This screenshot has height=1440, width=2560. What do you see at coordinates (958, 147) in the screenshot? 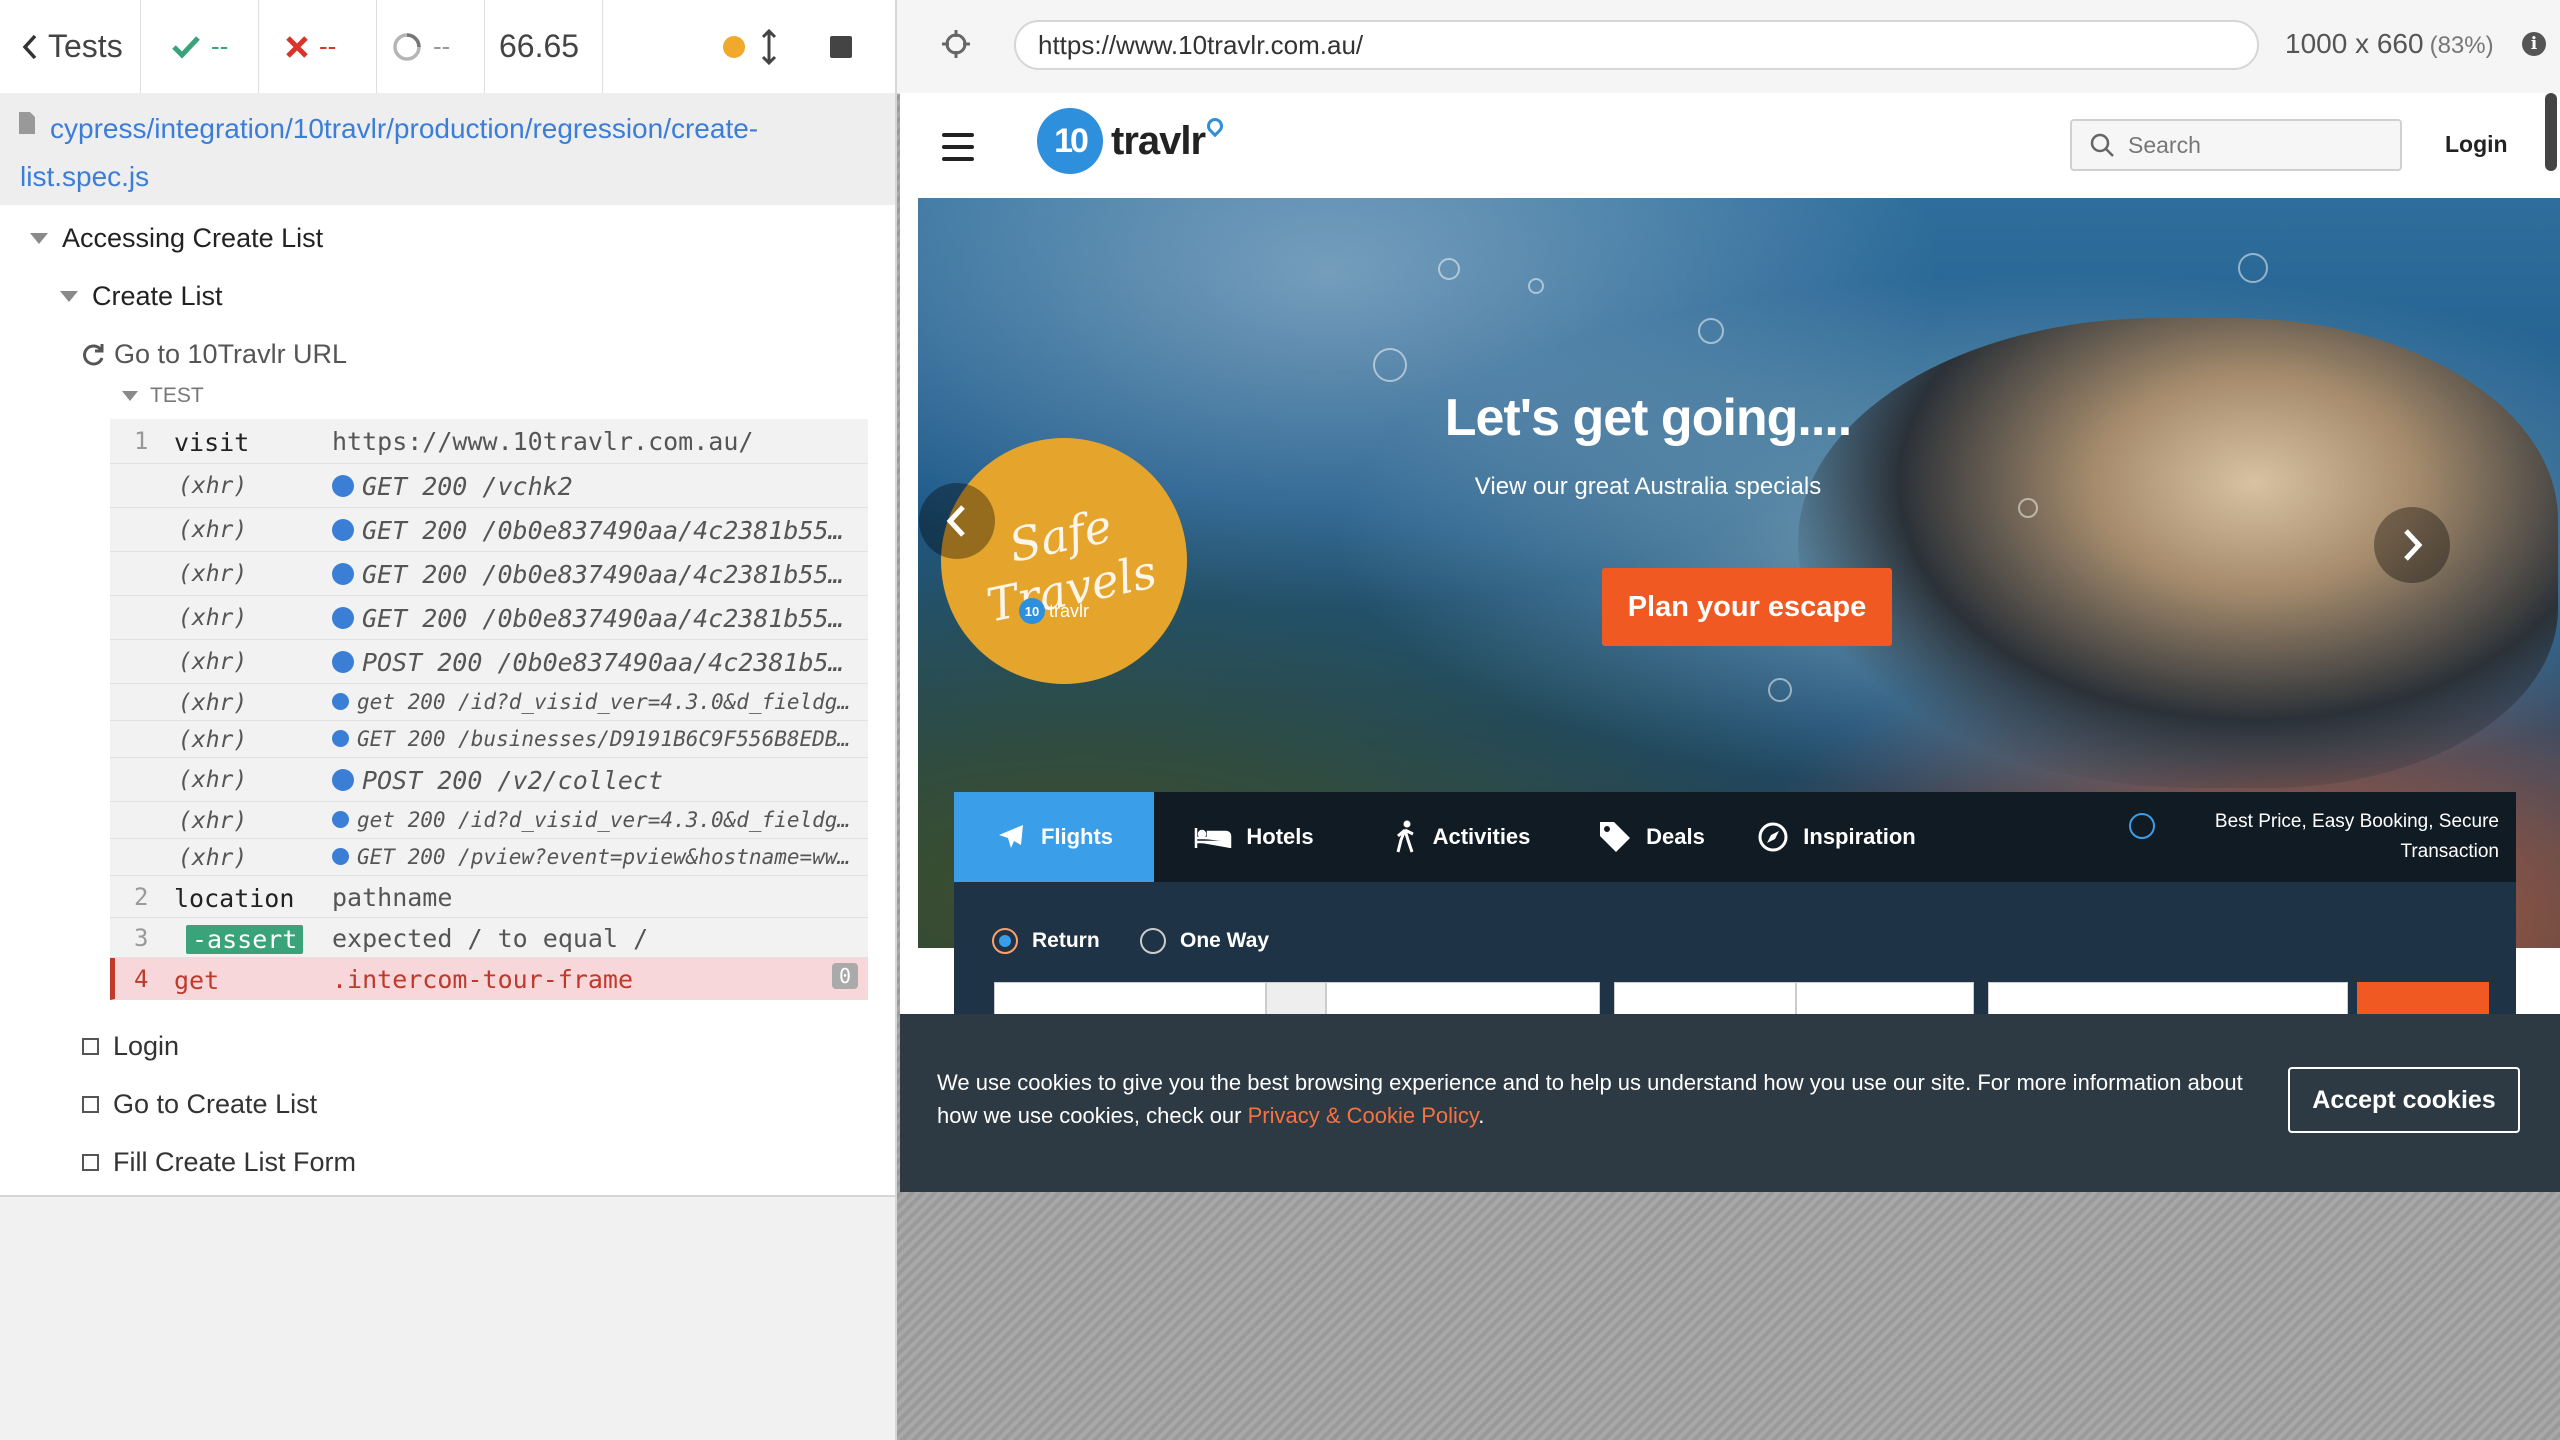
I see `menu-icon` at bounding box center [958, 147].